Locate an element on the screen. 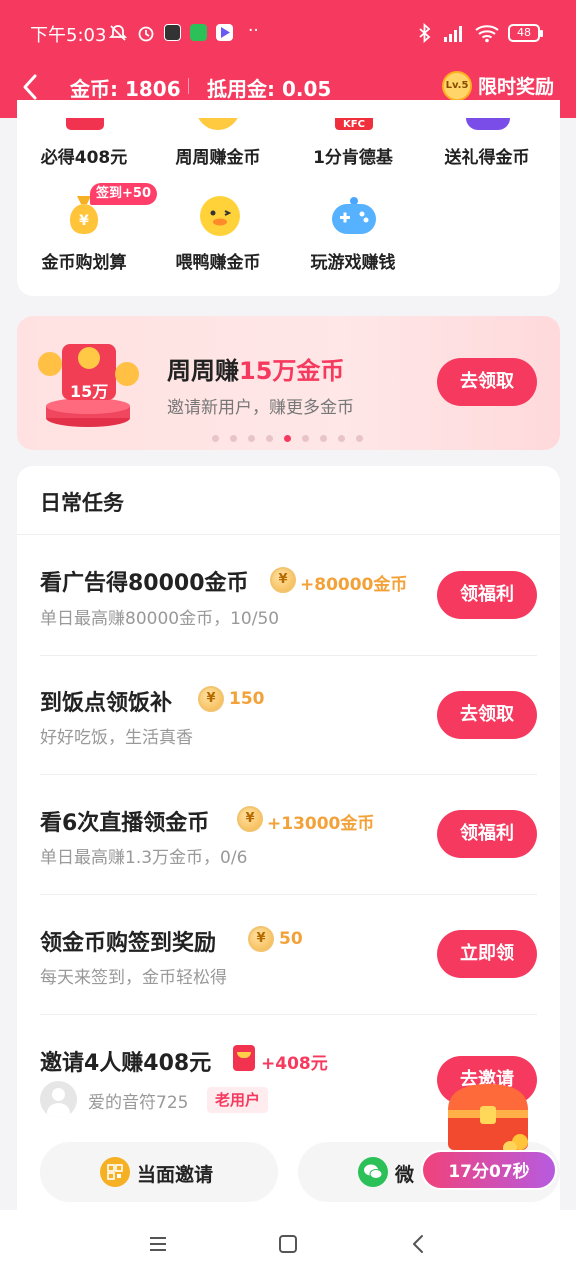 This screenshot has width=576, height=1280. back-button is located at coordinates (31, 87).